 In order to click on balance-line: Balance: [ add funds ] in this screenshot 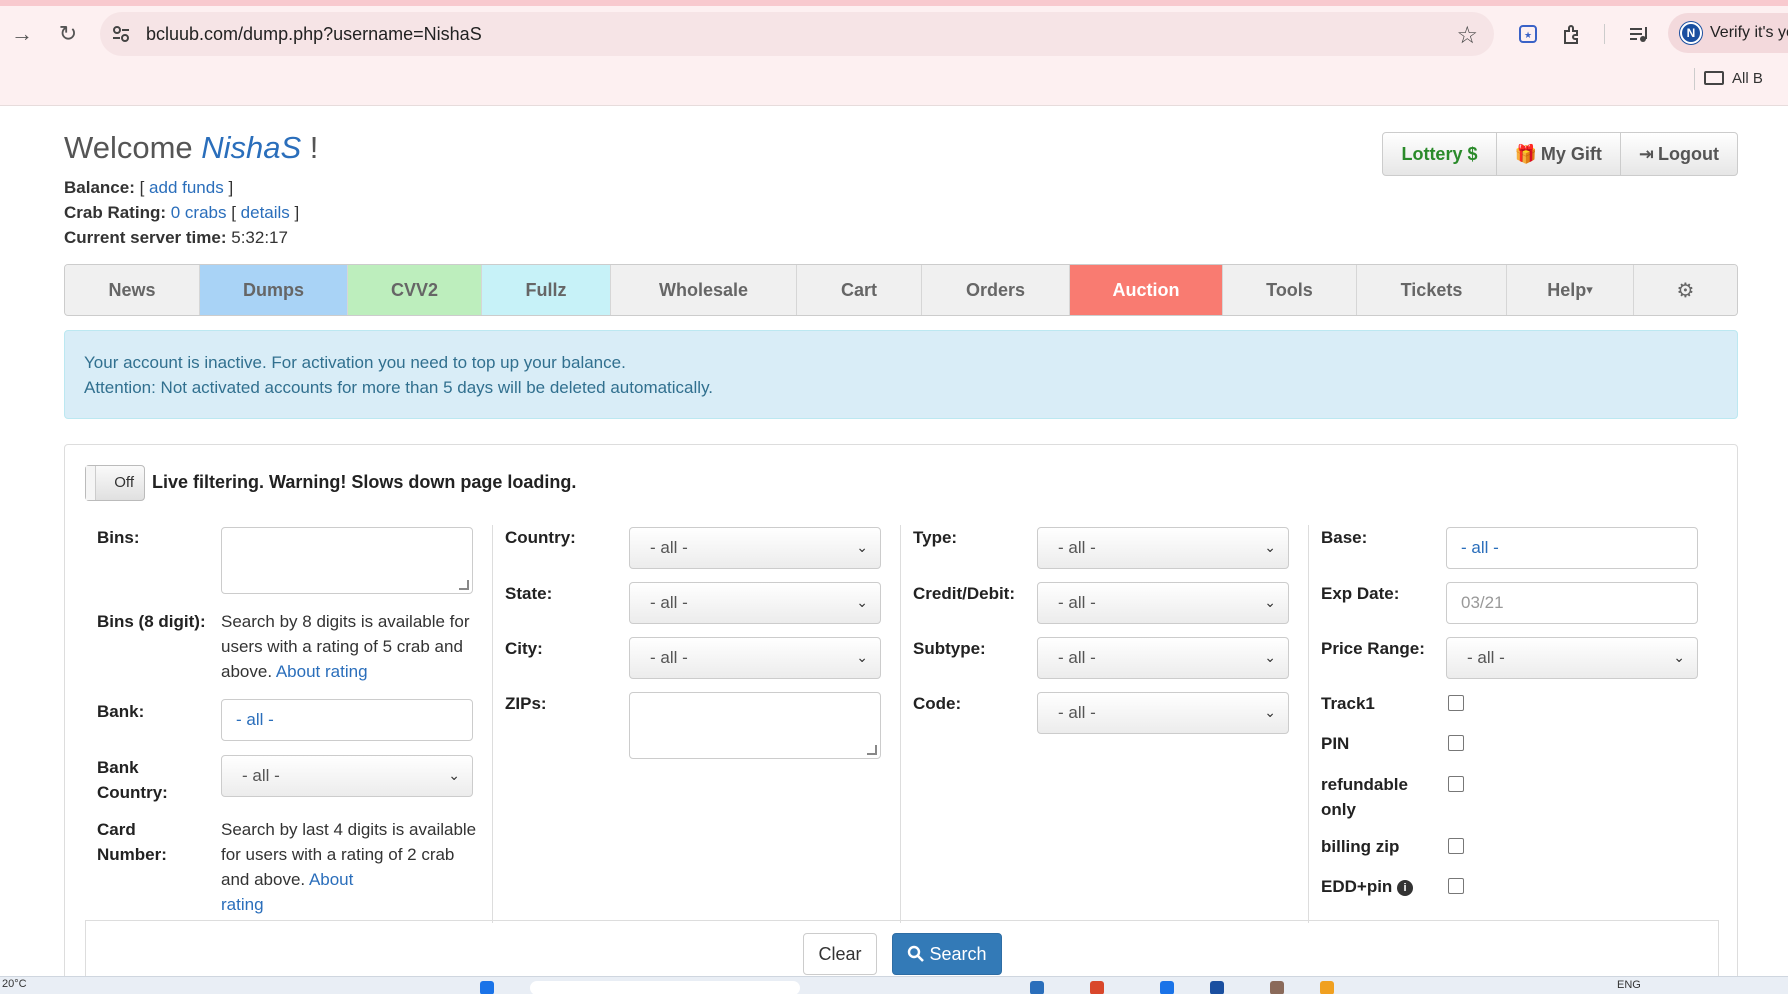, I will do `click(149, 187)`.